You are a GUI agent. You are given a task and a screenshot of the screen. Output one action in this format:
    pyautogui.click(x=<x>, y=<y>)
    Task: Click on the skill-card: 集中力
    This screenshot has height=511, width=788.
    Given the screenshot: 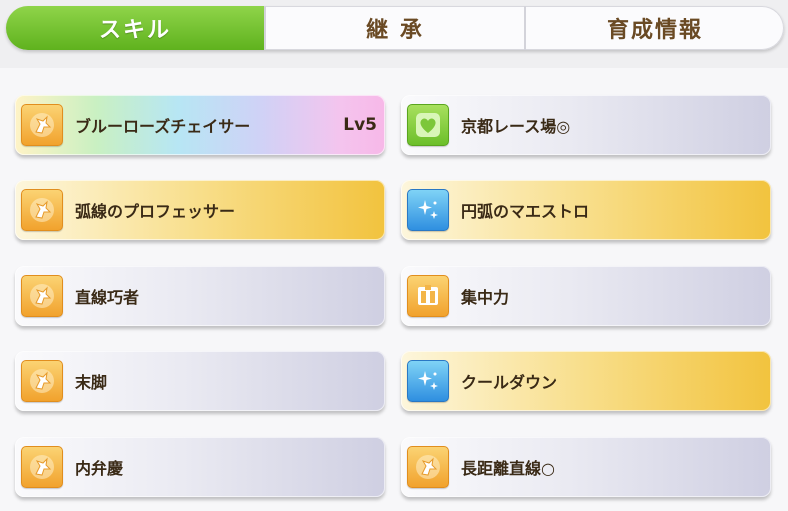 What is the action you would take?
    pyautogui.click(x=586, y=296)
    